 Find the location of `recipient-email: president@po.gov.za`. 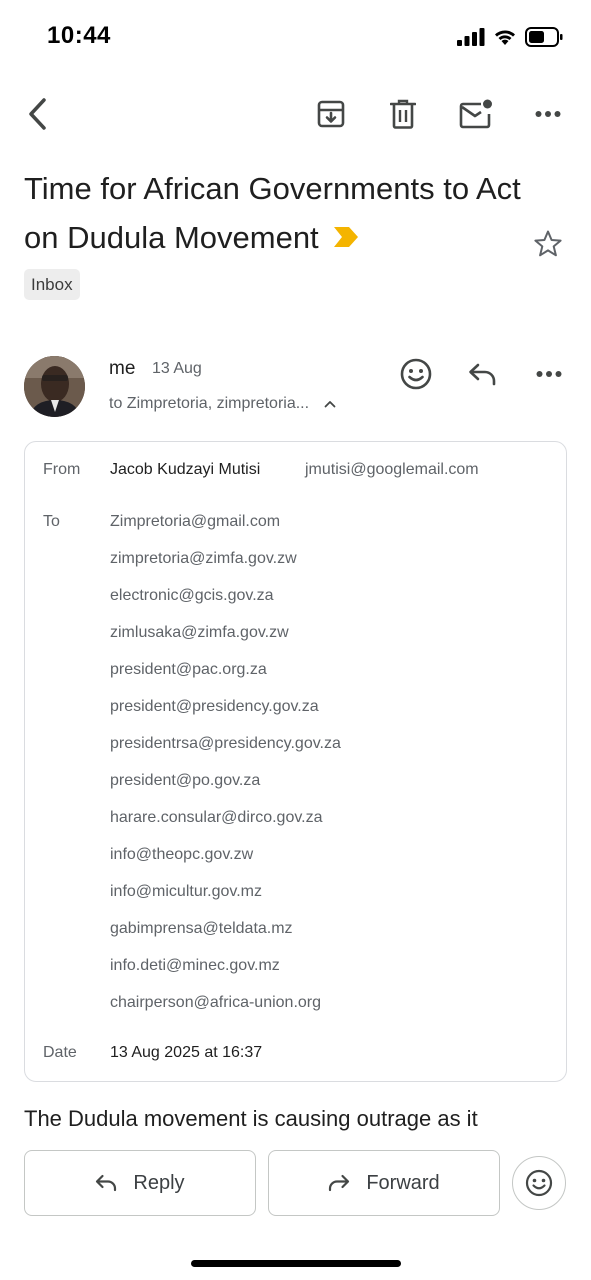

recipient-email: president@po.gov.za is located at coordinates (225, 789).